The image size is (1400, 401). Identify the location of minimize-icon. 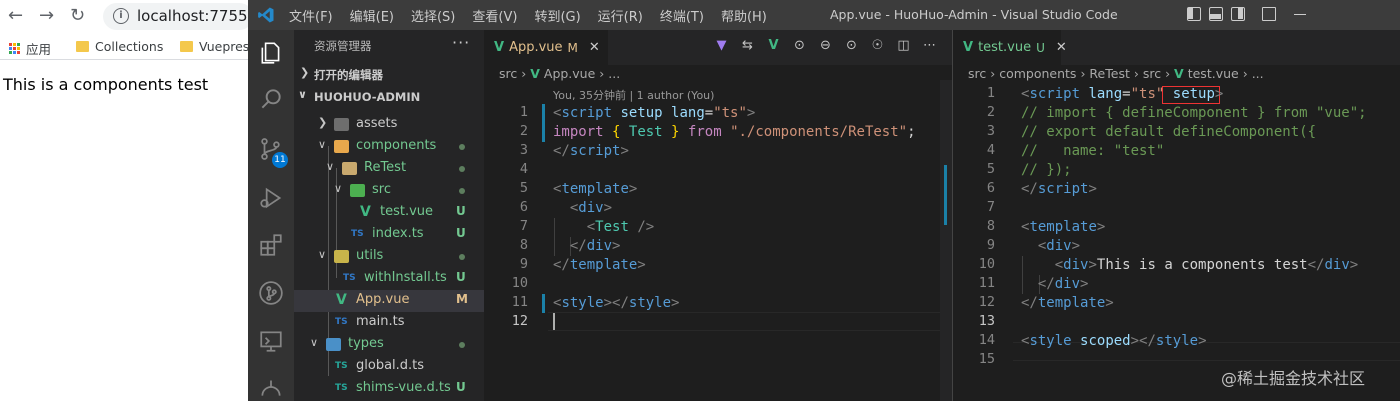
(1300, 14).